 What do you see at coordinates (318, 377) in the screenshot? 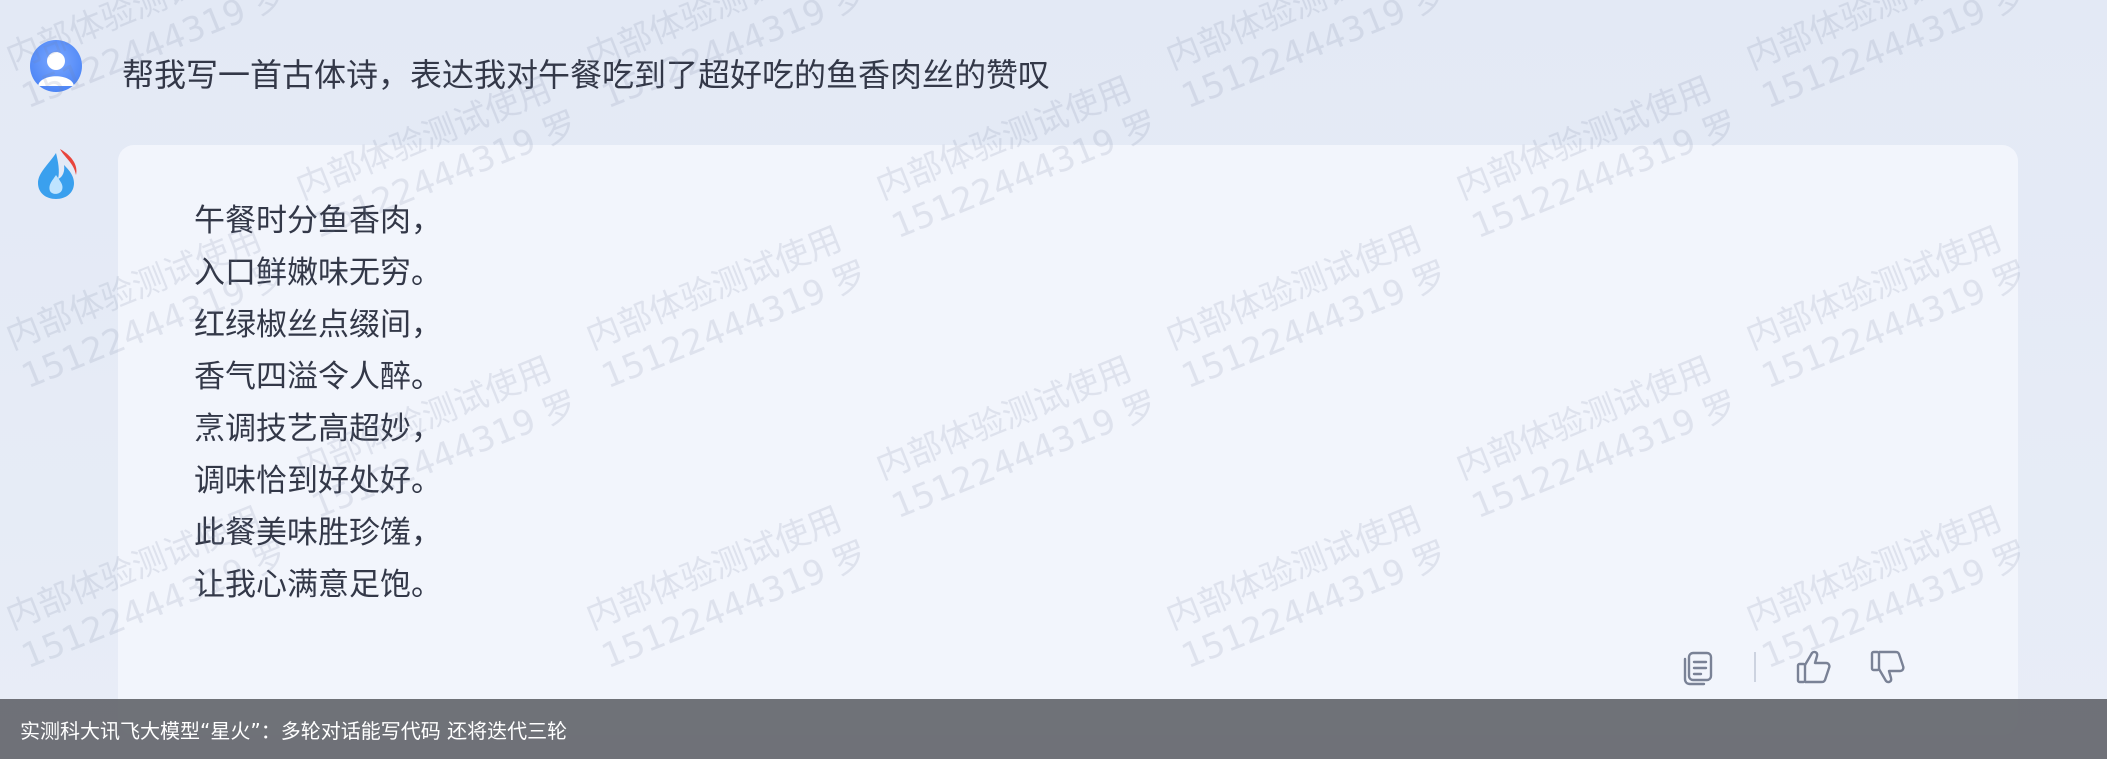
I see `poem-line: 香气四溢令人醉。` at bounding box center [318, 377].